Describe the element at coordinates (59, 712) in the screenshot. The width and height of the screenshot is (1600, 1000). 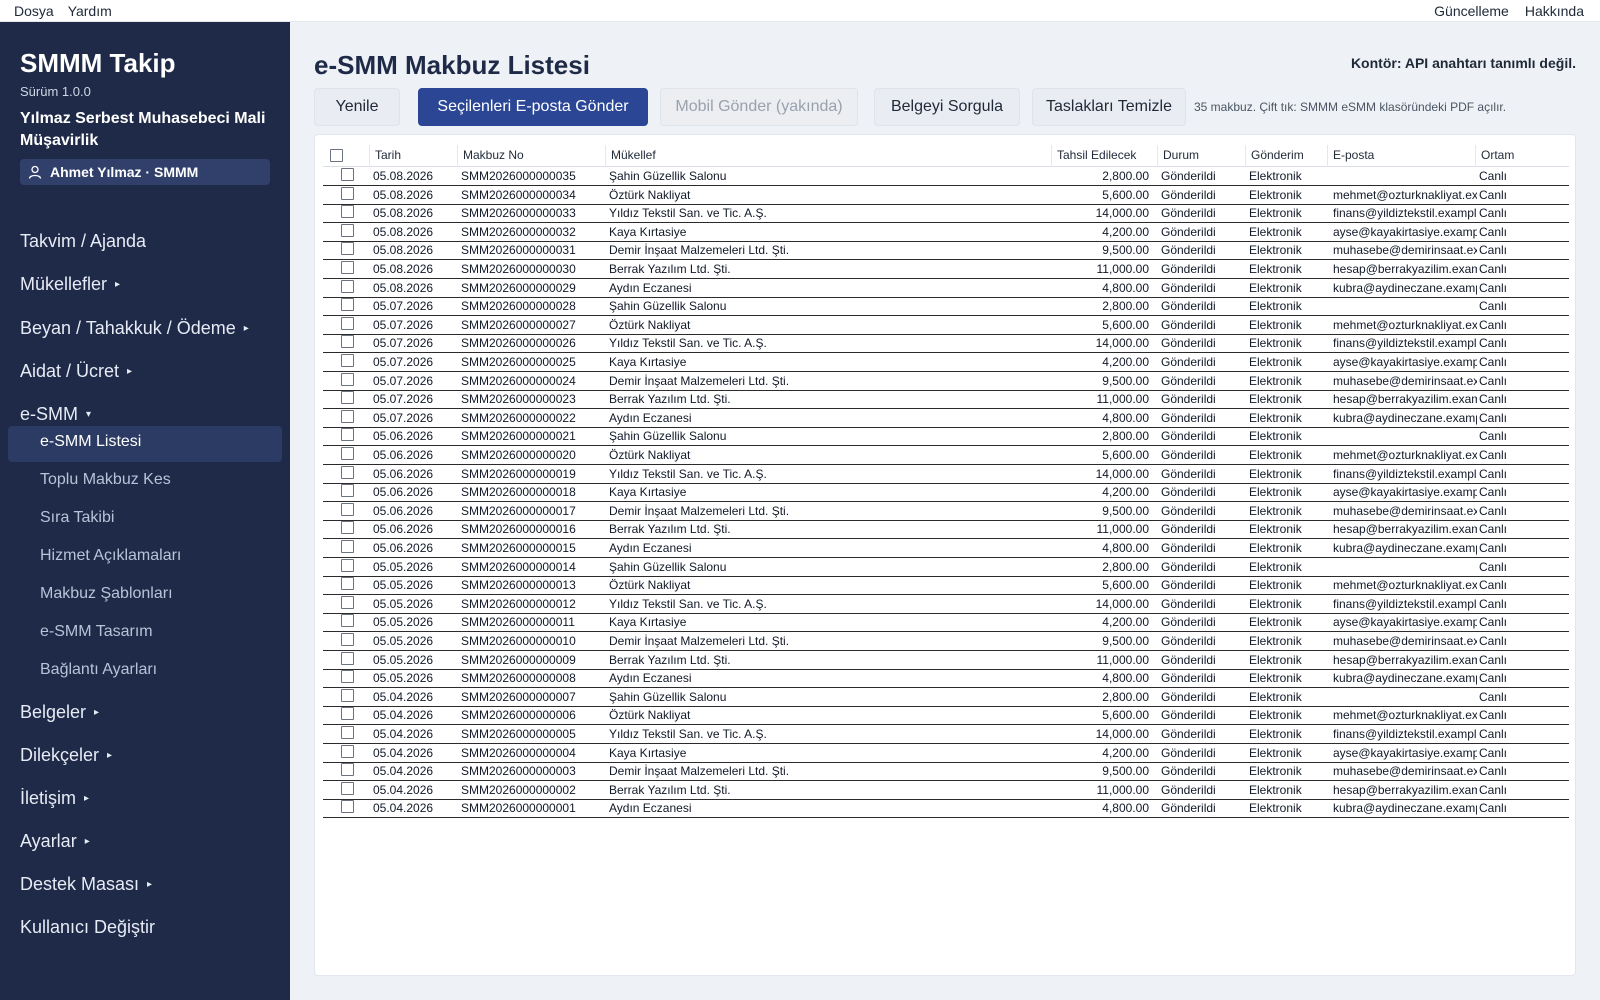
I see `sidebar-item-after-0: Belgeler ▸` at that location.